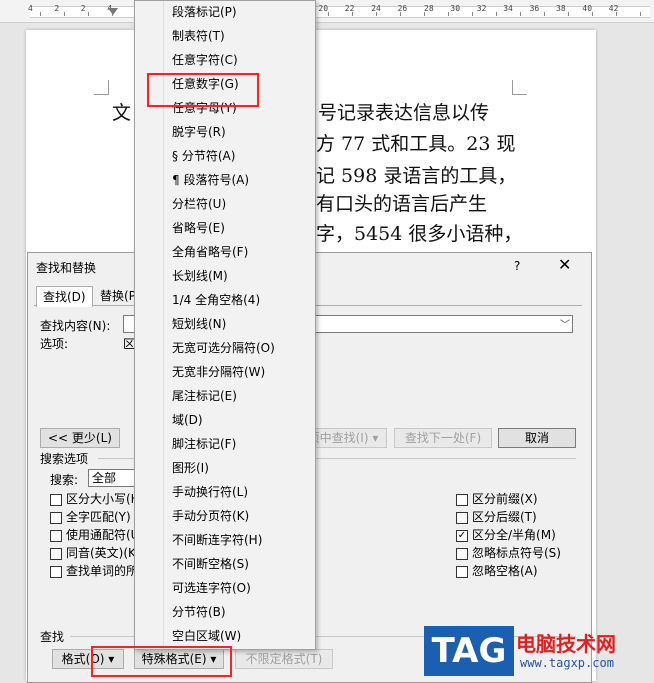 This screenshot has width=654, height=683. Describe the element at coordinates (402, 204) in the screenshot. I see `doc-line-4: 有口头的语言后产生` at that location.